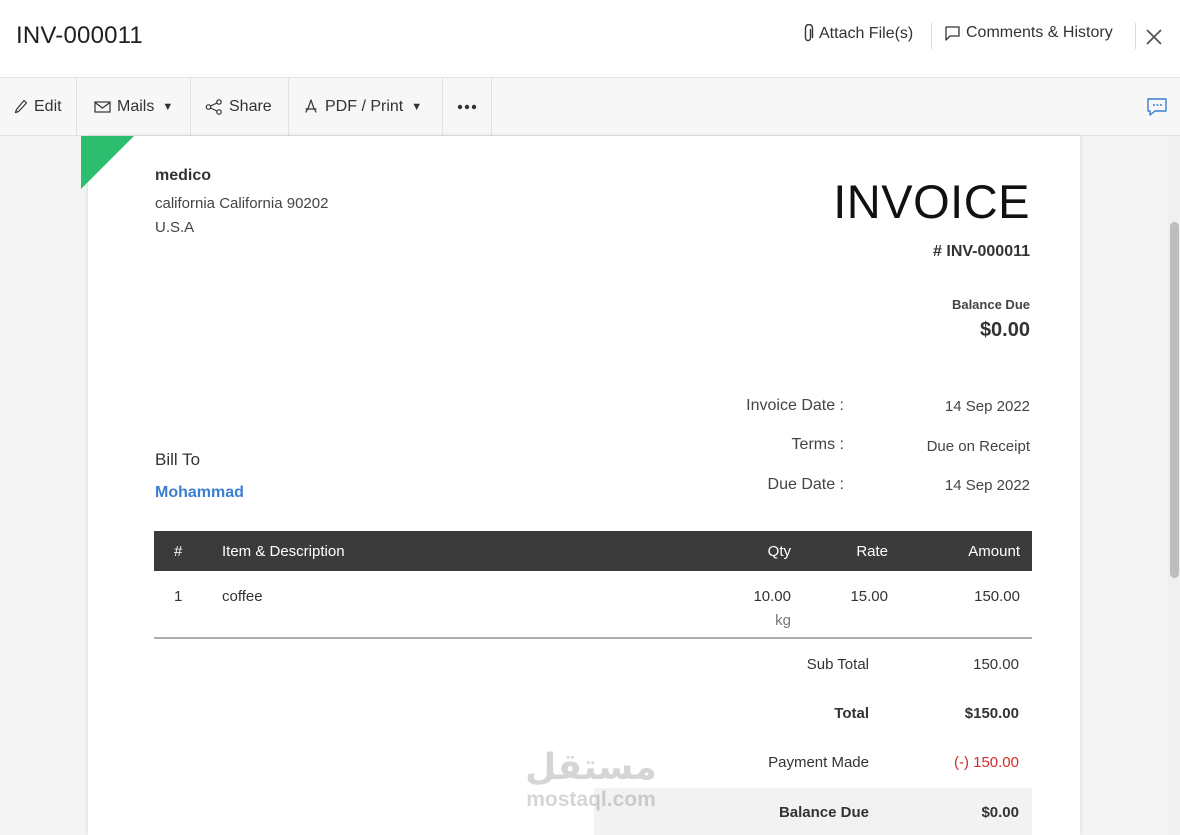 The image size is (1180, 835). I want to click on column-header-rate: Rate, so click(872, 551).